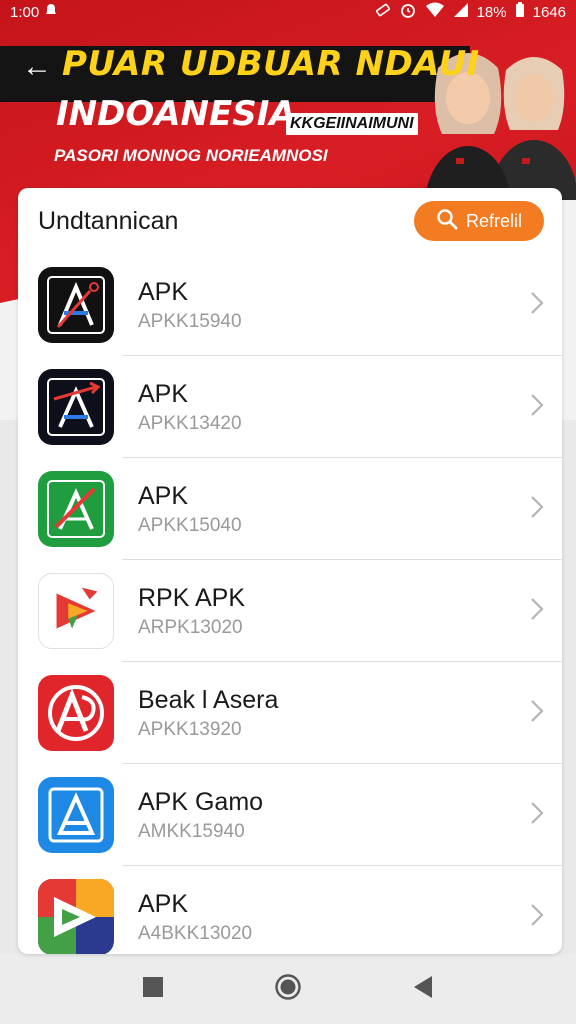  I want to click on recents-square-icon, so click(153, 989).